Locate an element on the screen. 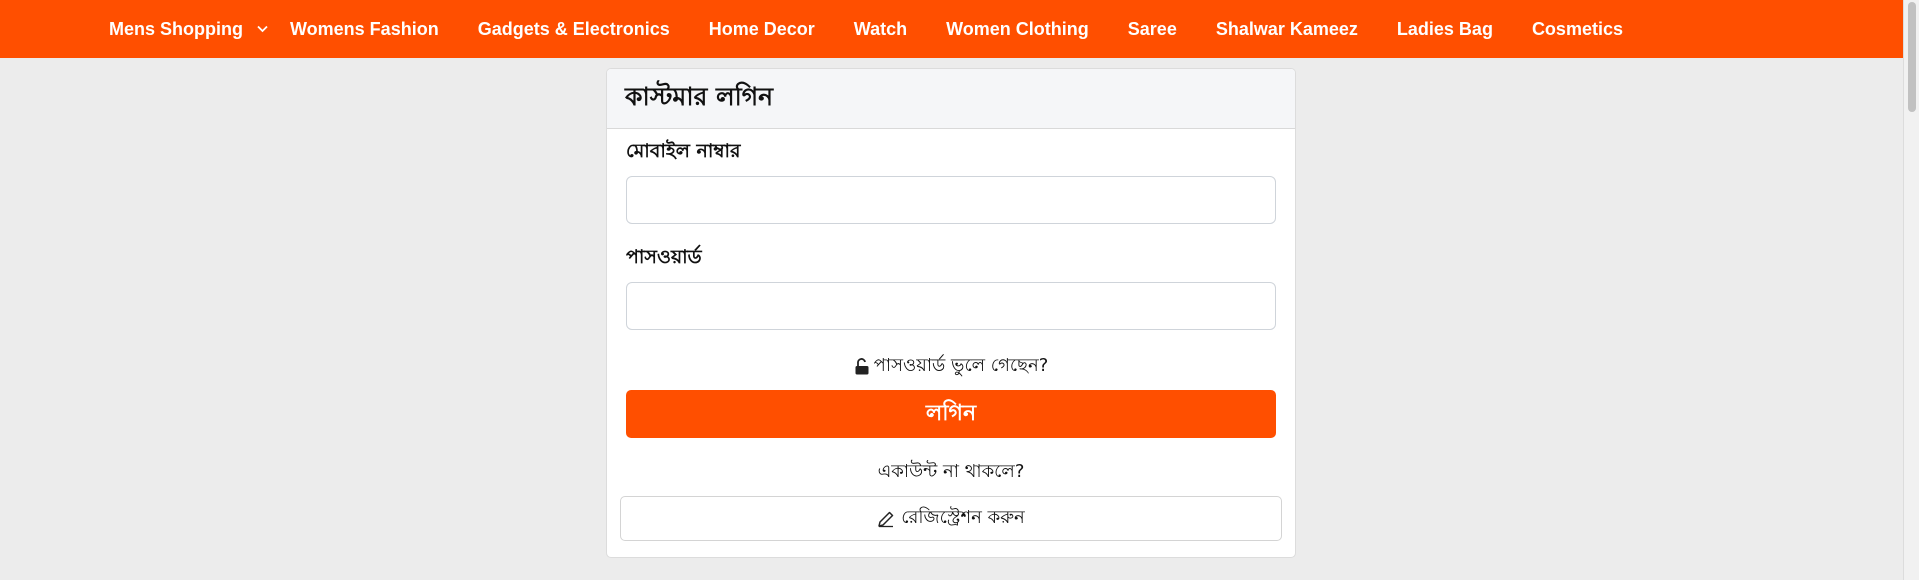 Image resolution: width=1919 pixels, height=580 pixels. nav-item-home-decor: Home Decor is located at coordinates (762, 29).